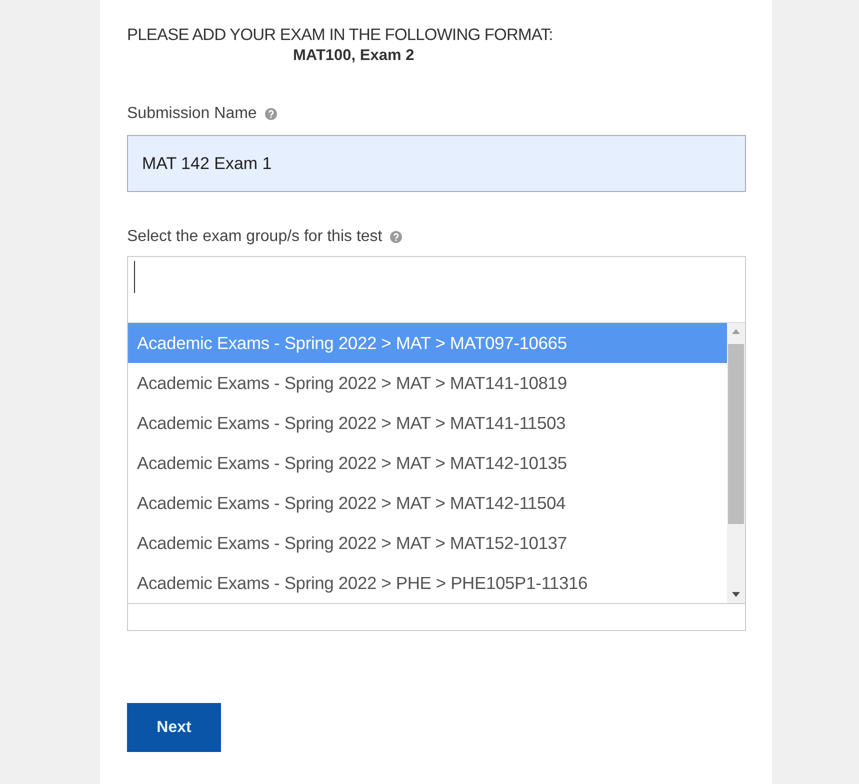  What do you see at coordinates (736, 434) in the screenshot?
I see `scrollbar-thumb` at bounding box center [736, 434].